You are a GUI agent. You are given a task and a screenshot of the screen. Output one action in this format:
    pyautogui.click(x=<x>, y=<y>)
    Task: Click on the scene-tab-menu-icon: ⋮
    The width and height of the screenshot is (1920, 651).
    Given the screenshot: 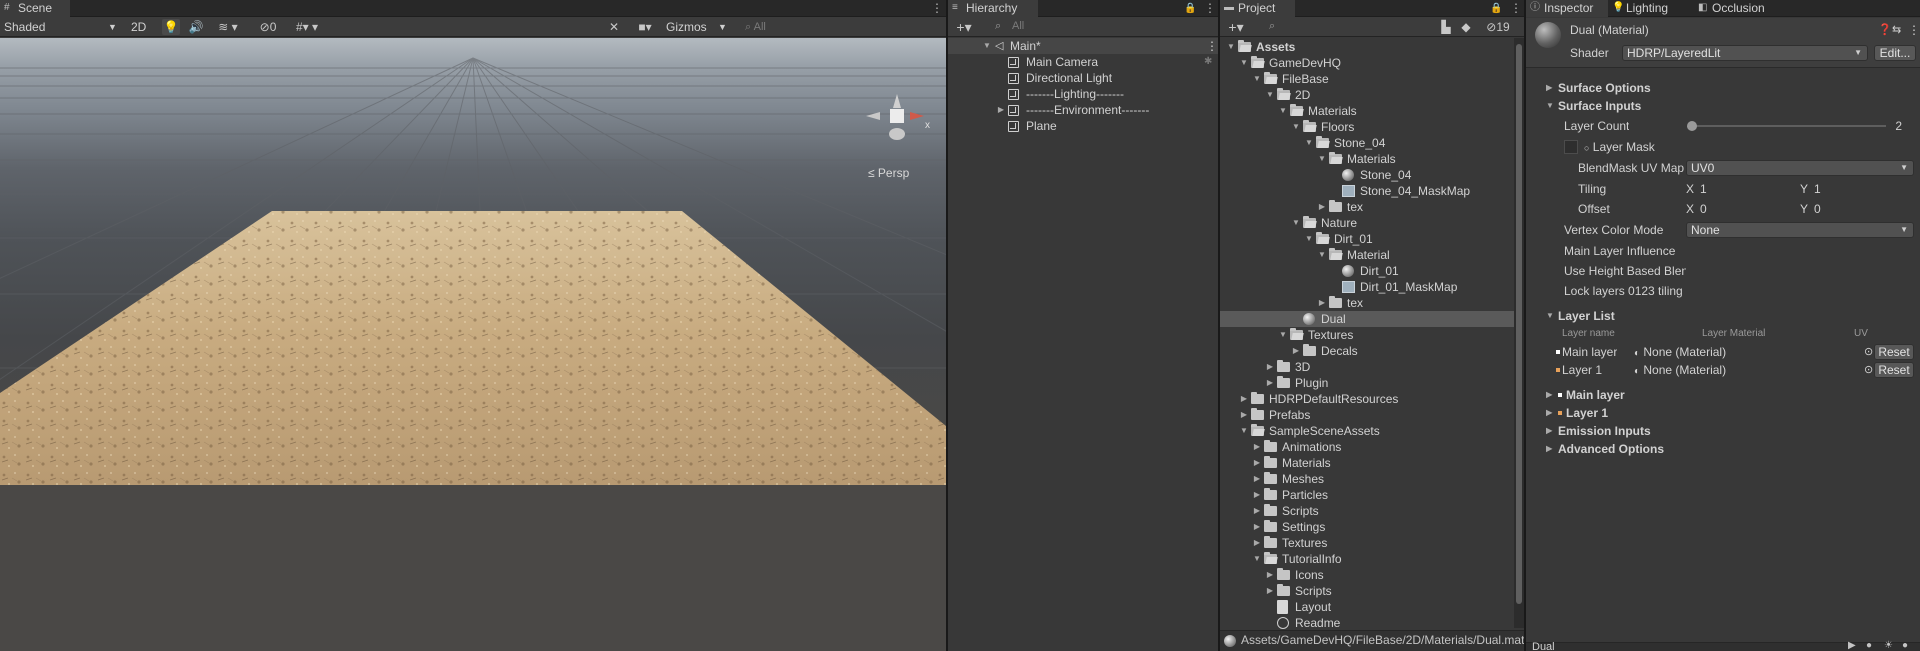 What is the action you would take?
    pyautogui.click(x=937, y=8)
    